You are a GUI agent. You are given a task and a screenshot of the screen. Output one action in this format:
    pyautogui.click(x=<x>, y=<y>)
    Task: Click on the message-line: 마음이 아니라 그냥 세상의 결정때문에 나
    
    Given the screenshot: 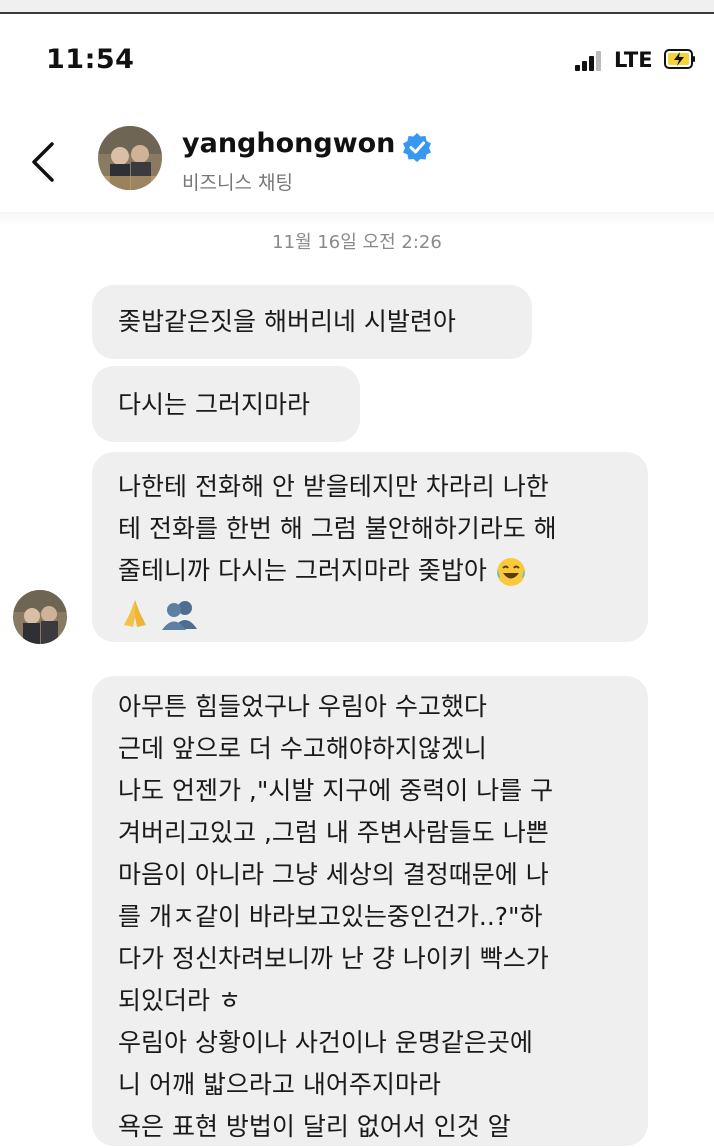 What is the action you would take?
    pyautogui.click(x=333, y=874)
    